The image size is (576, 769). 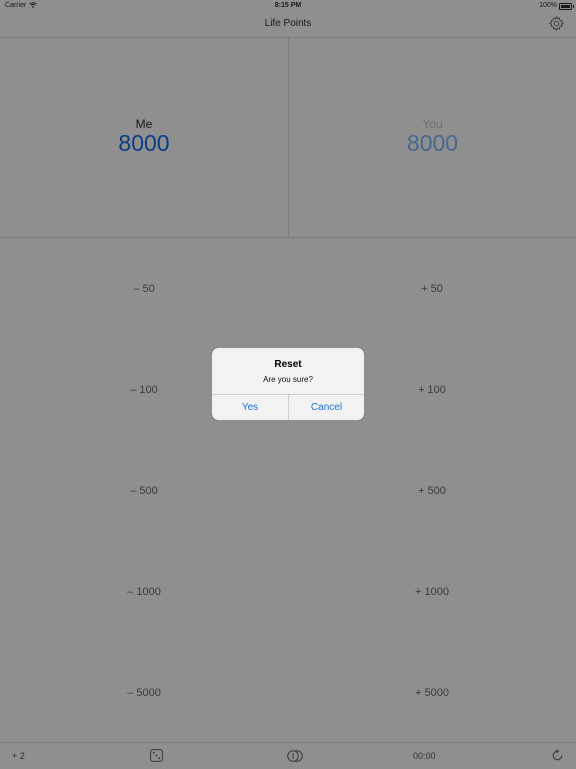 I want to click on navigation-bar: Life Points, so click(x=288, y=25).